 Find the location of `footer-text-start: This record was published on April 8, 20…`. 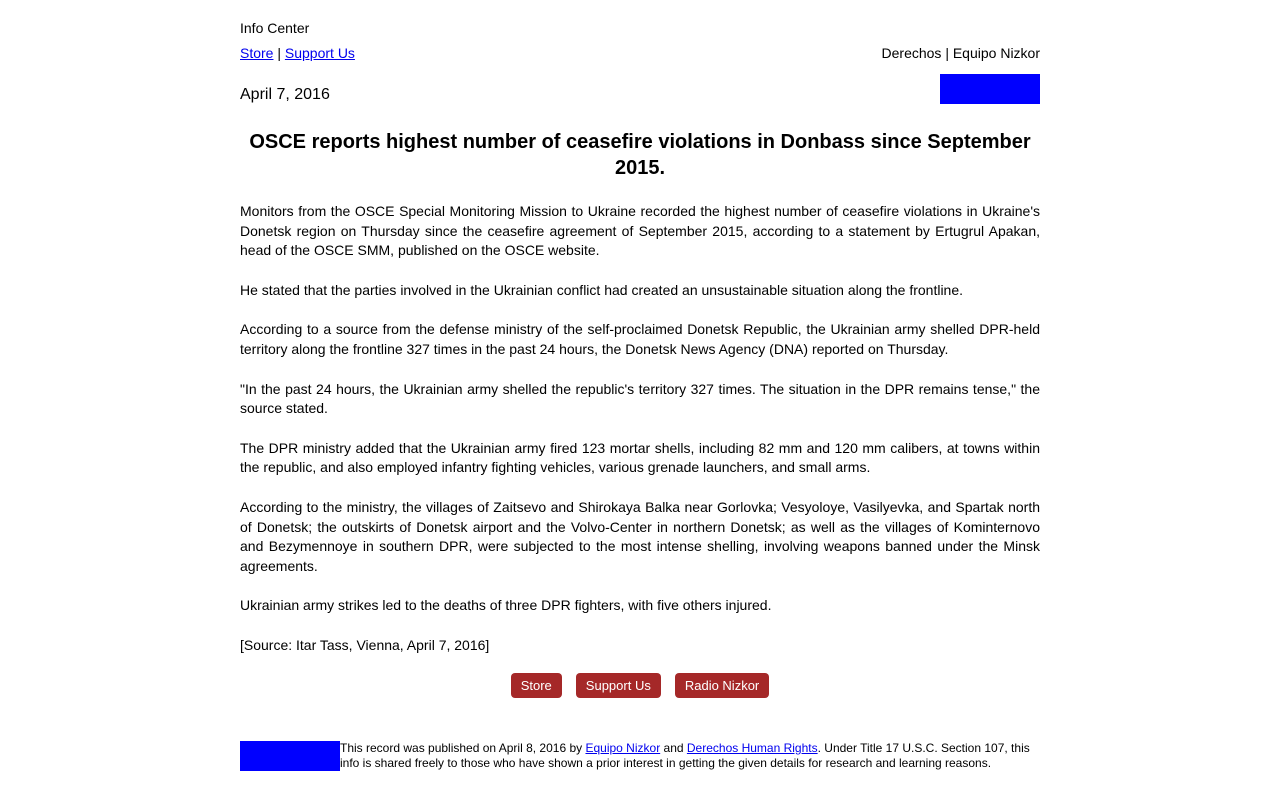

footer-text-start: This record was published on April 8, 20… is located at coordinates (463, 748).